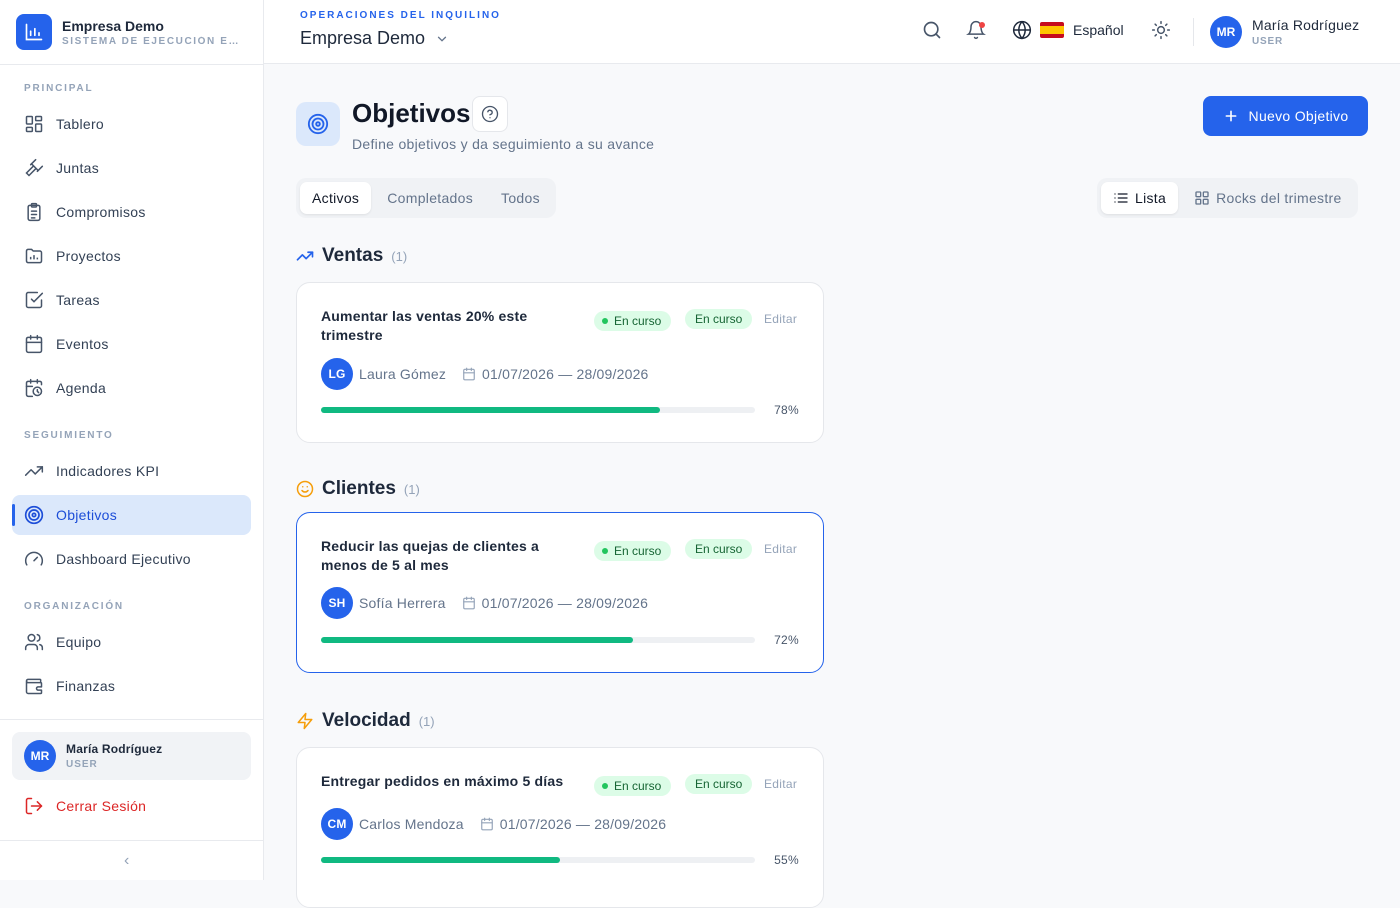 The image size is (1400, 908). I want to click on sidebar-user-role: USER, so click(82, 764).